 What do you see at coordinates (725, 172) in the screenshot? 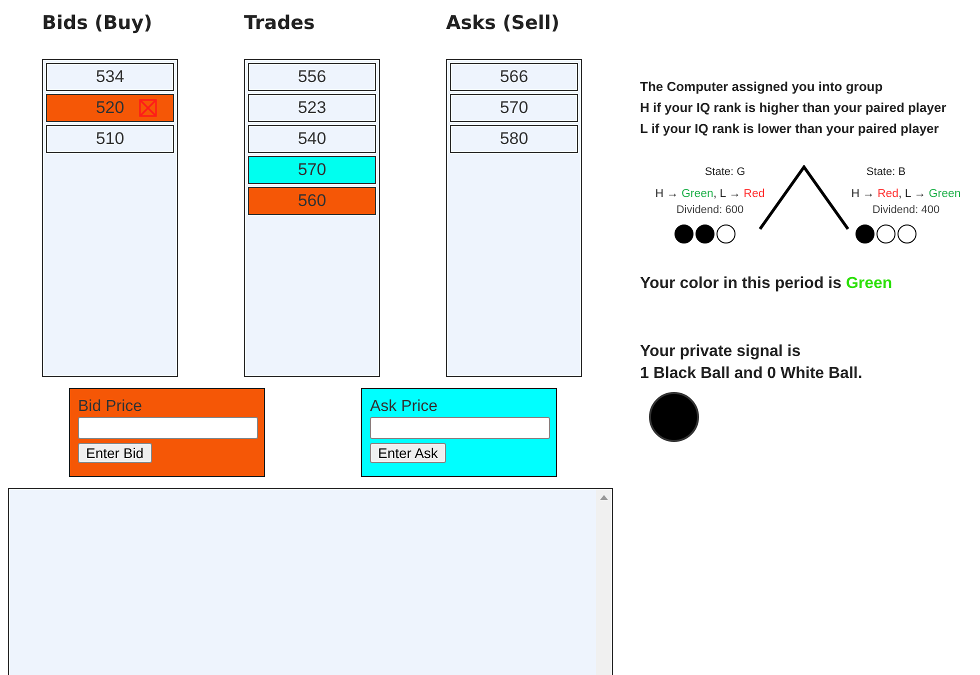
I see `state-label: State: G` at bounding box center [725, 172].